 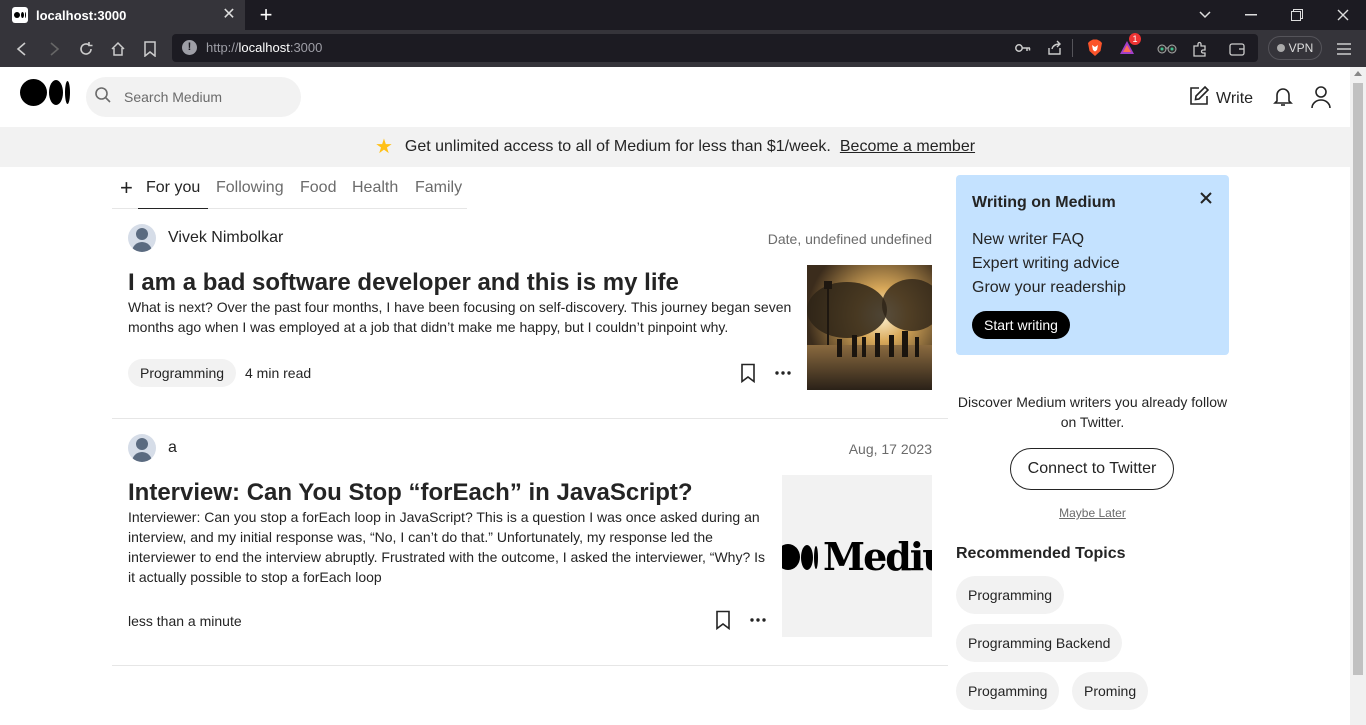 I want to click on search-box, so click(x=193, y=97).